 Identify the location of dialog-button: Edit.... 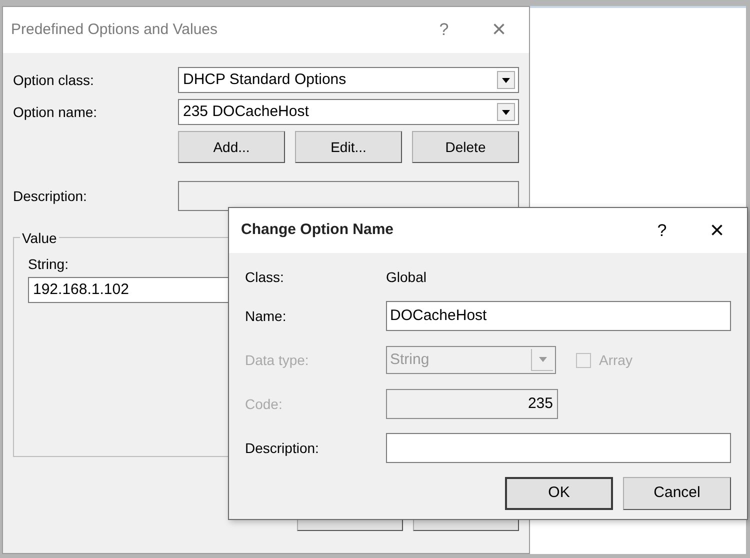
(348, 147).